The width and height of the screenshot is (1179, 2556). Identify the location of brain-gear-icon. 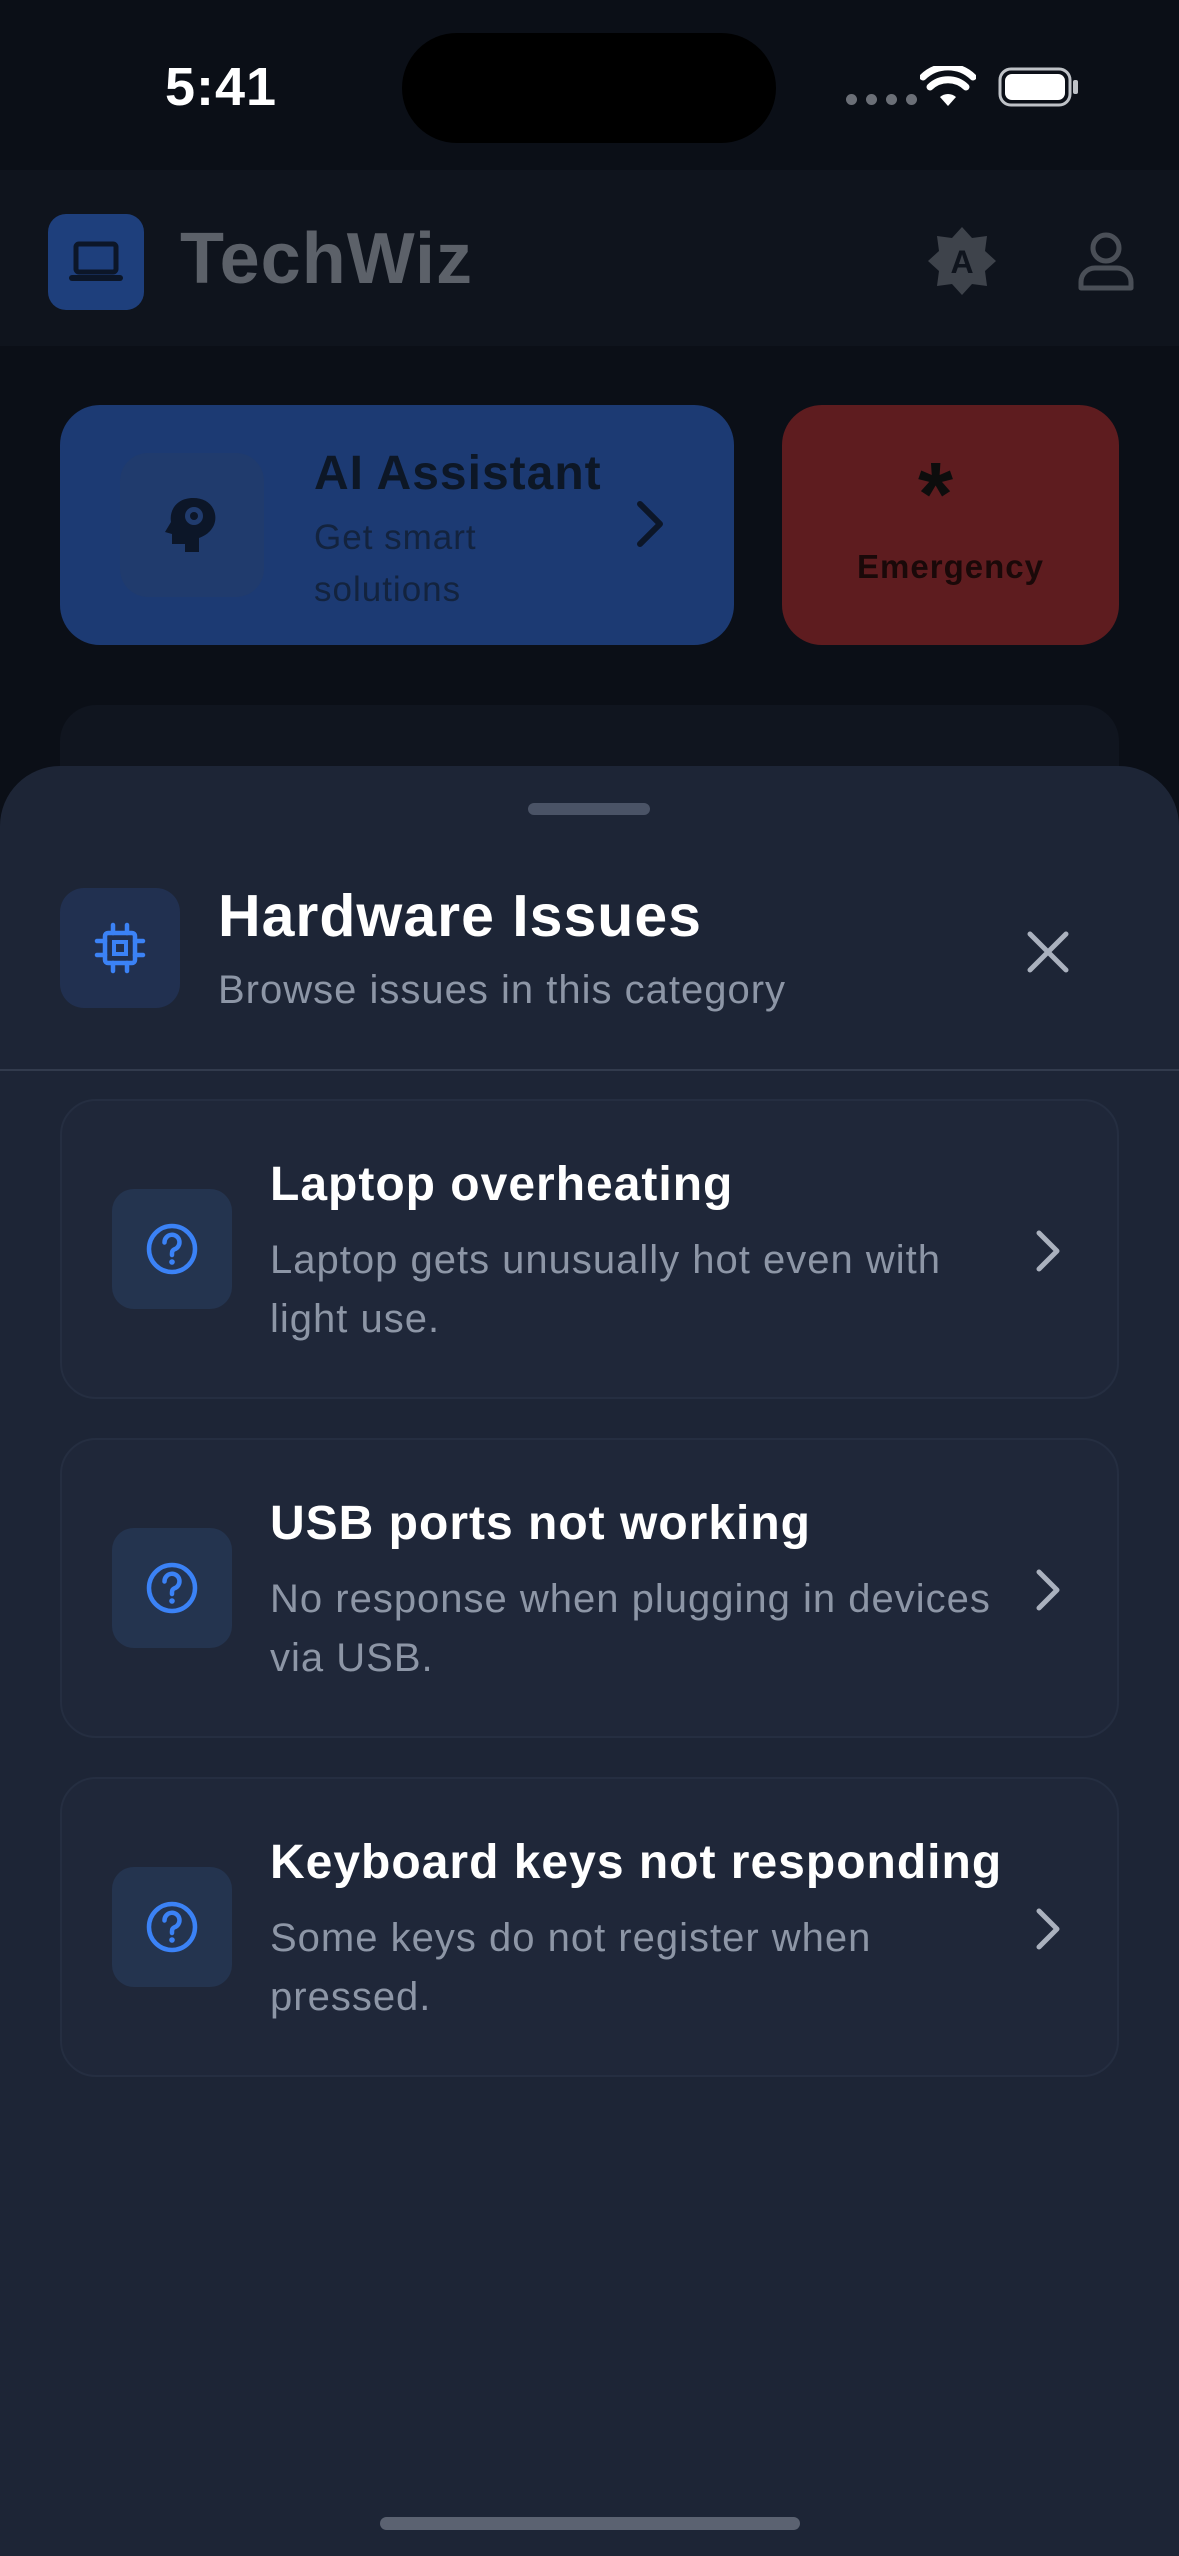
(190, 525).